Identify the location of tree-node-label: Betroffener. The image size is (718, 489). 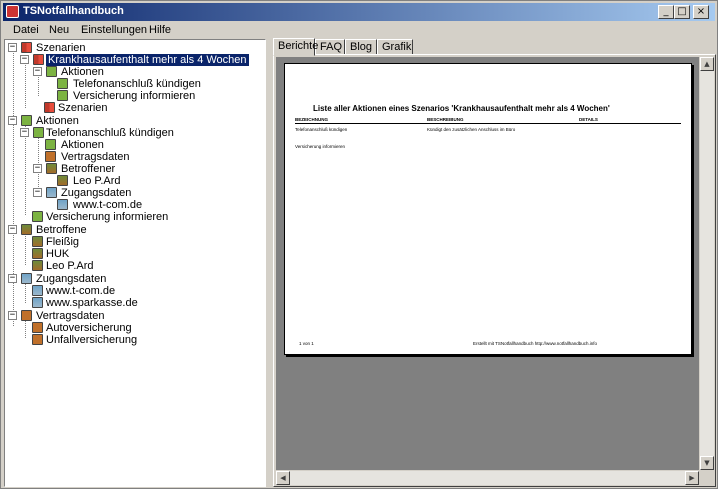
(88, 169).